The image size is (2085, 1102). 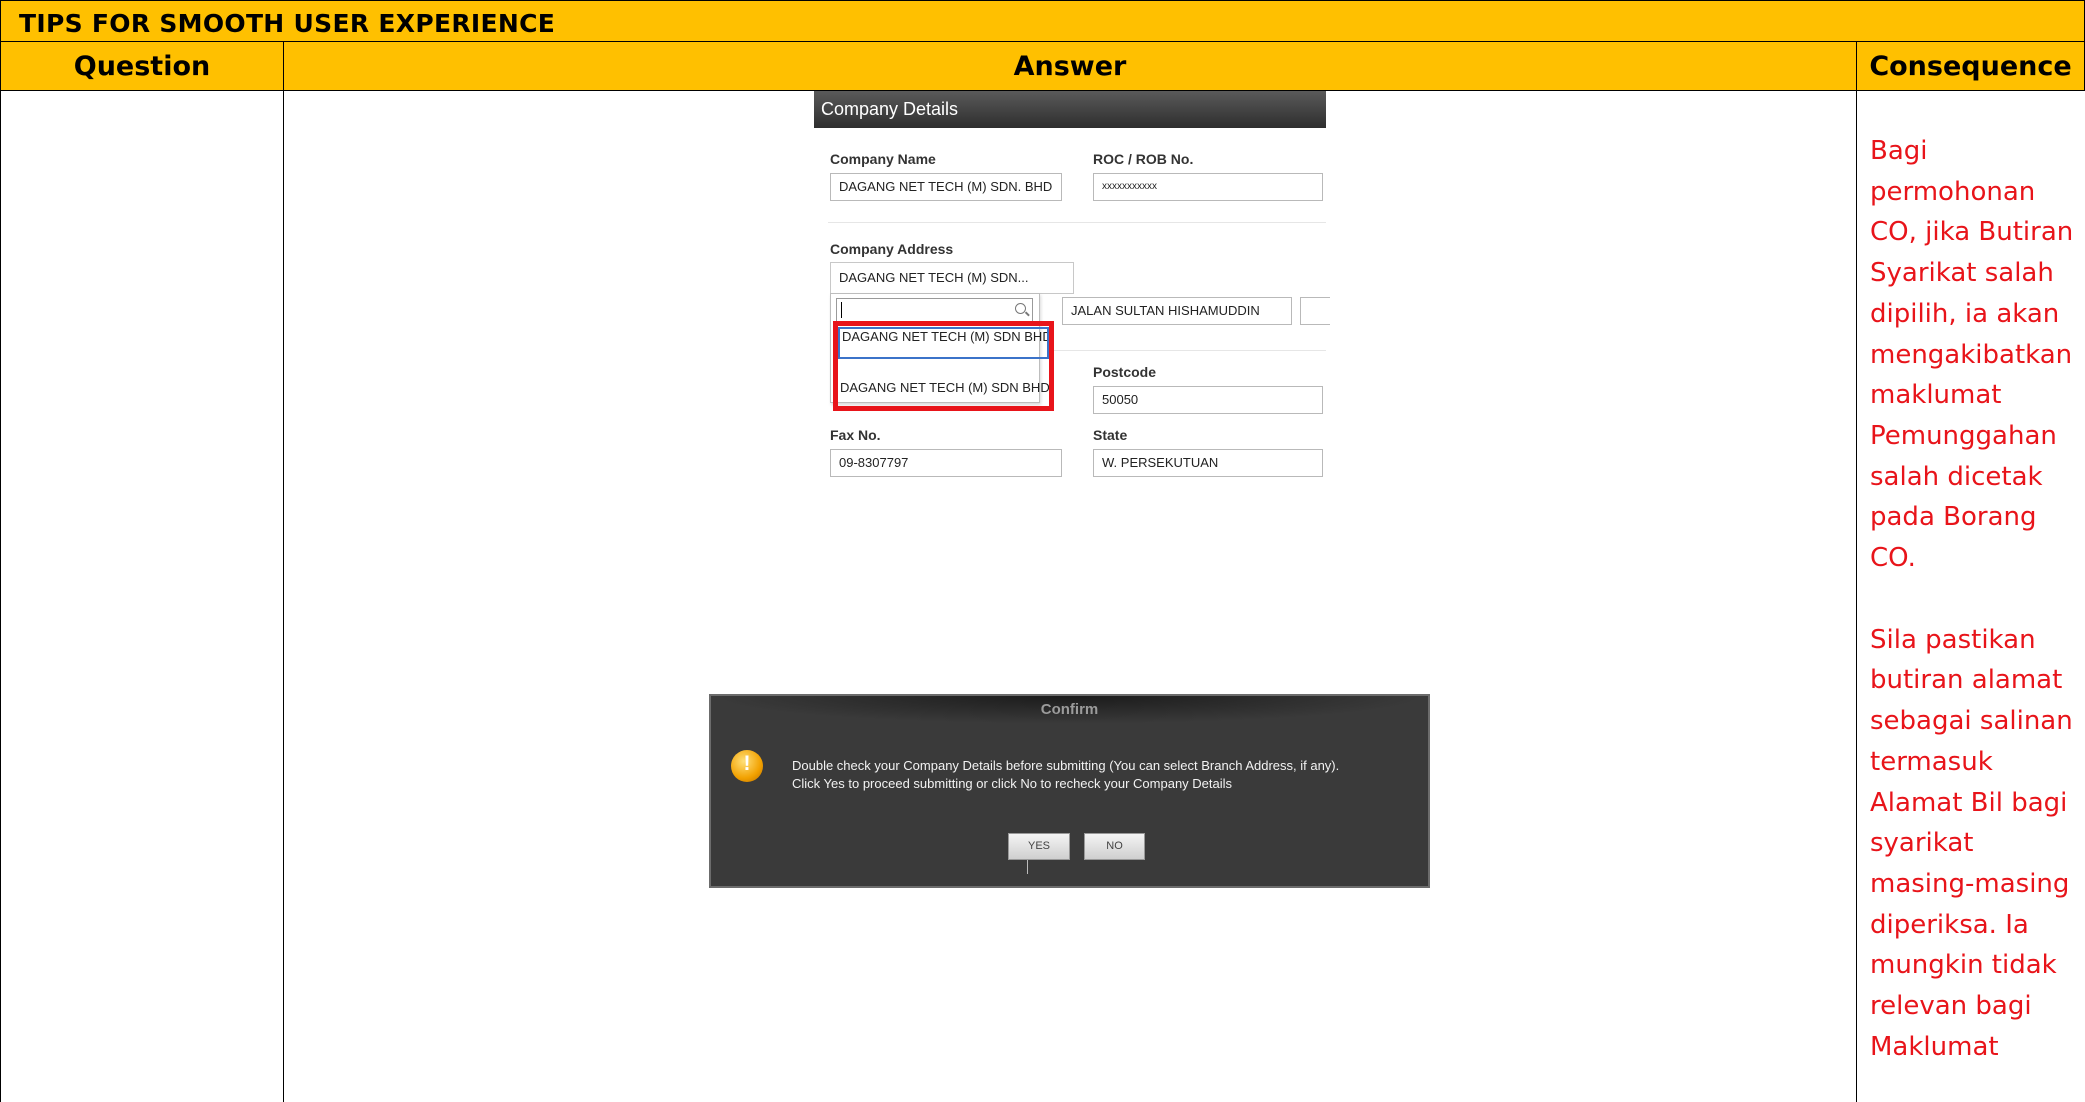 What do you see at coordinates (841, 310) in the screenshot?
I see `text-caret` at bounding box center [841, 310].